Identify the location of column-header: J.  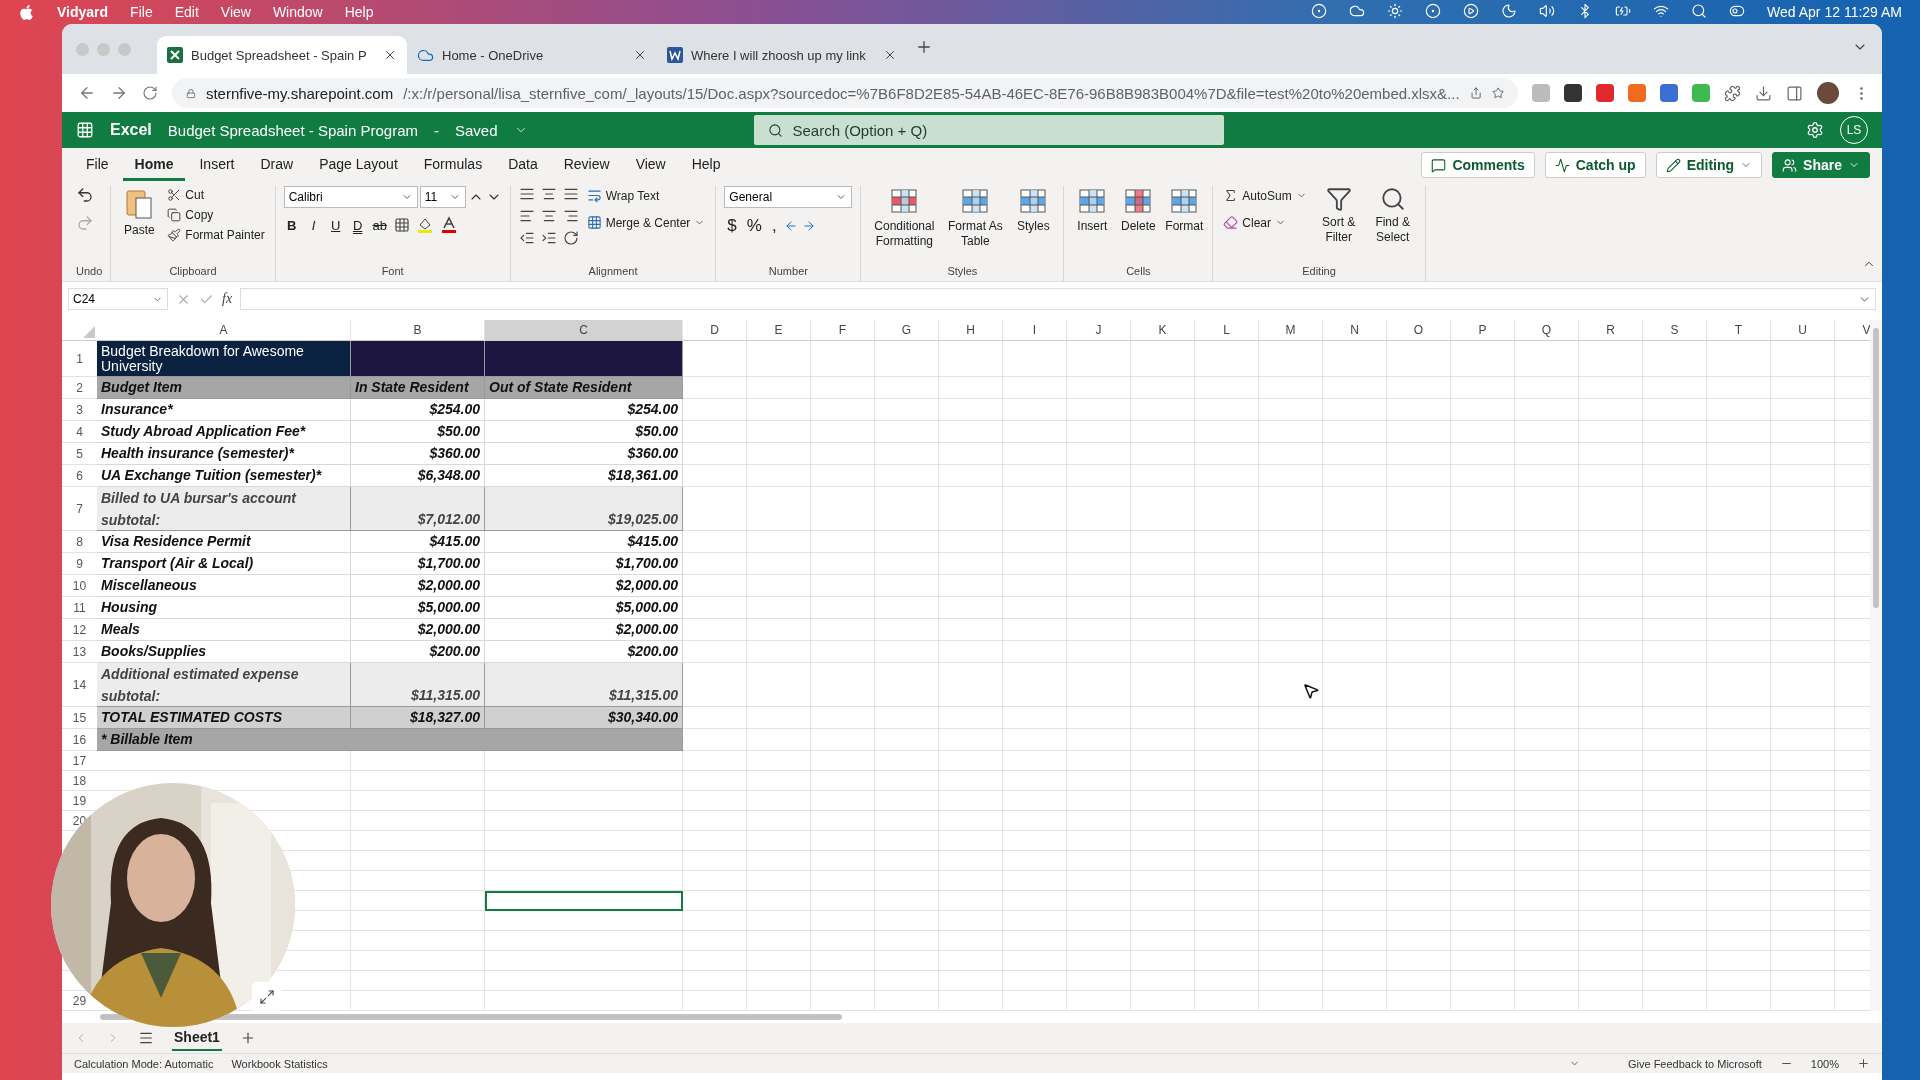
(1099, 330).